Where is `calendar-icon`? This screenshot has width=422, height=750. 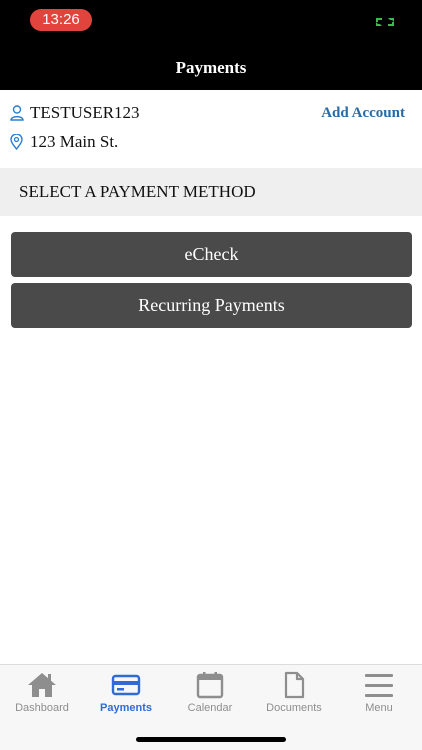
calendar-icon is located at coordinates (210, 685).